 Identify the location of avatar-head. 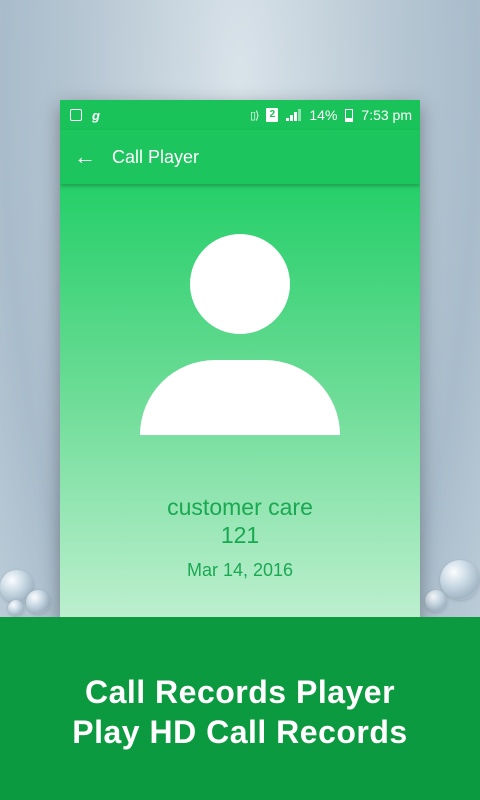
(240, 284).